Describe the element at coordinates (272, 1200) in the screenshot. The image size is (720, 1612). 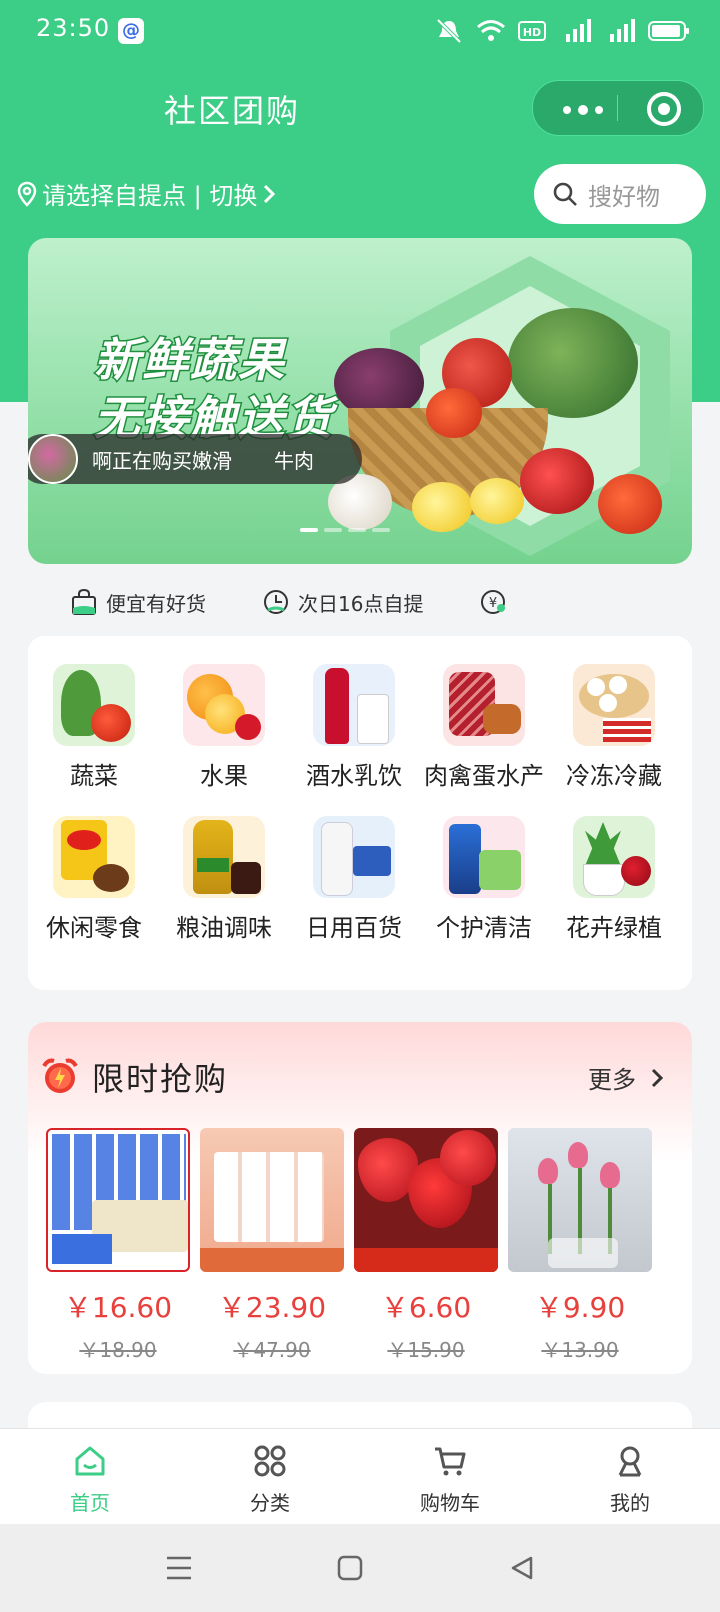
I see `paper-towel-image` at that location.